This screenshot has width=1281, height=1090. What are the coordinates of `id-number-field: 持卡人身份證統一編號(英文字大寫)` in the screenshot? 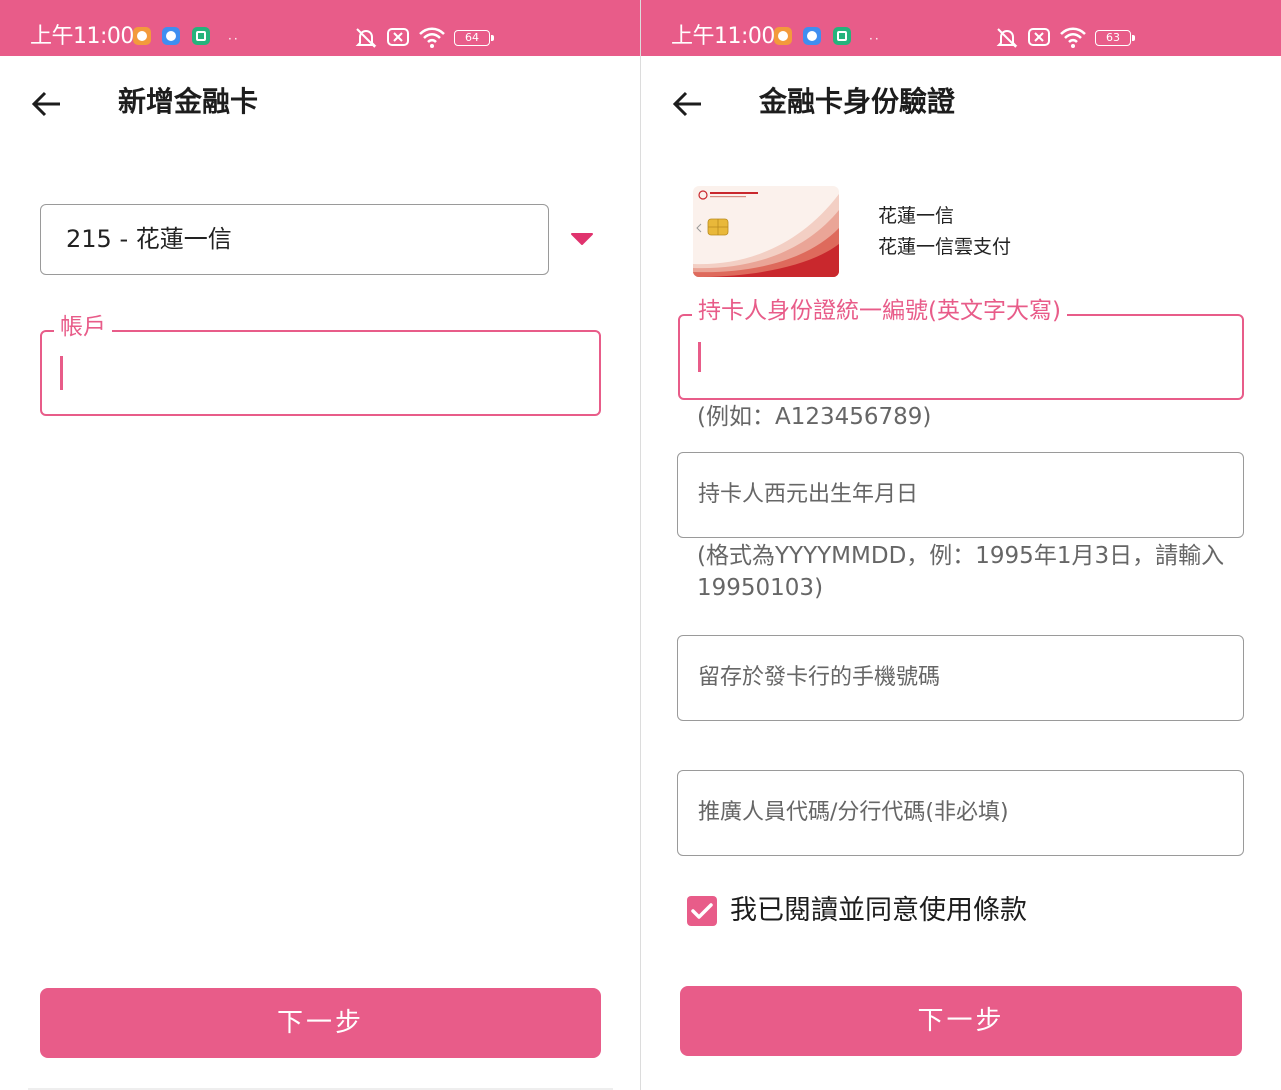 It's located at (961, 347).